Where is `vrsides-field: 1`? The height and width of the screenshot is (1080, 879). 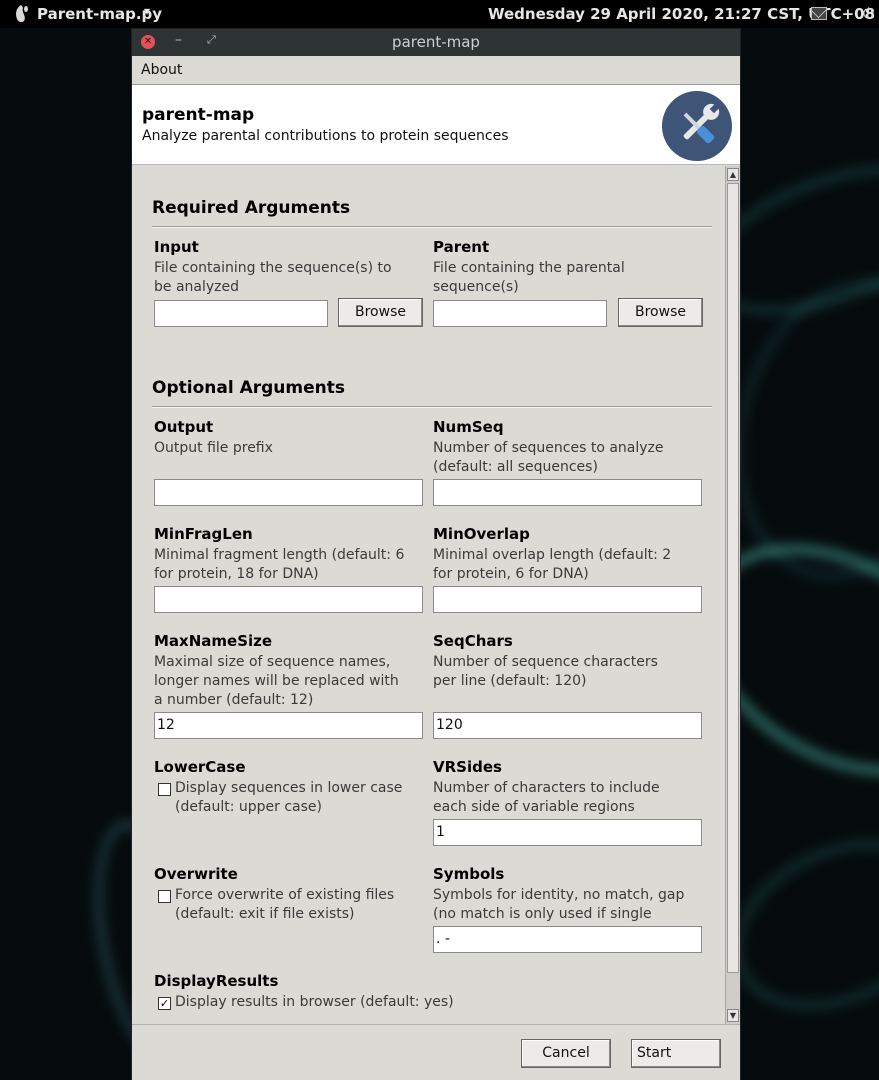
vrsides-field: 1 is located at coordinates (567, 832).